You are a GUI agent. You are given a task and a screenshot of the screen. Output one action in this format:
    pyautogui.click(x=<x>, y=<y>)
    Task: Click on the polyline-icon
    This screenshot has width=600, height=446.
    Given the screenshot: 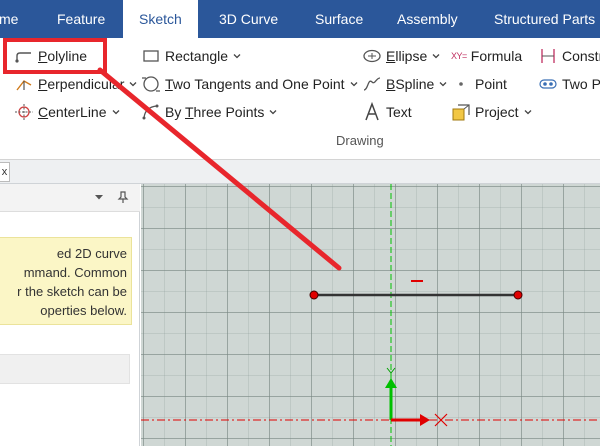 What is the action you would take?
    pyautogui.click(x=23, y=57)
    